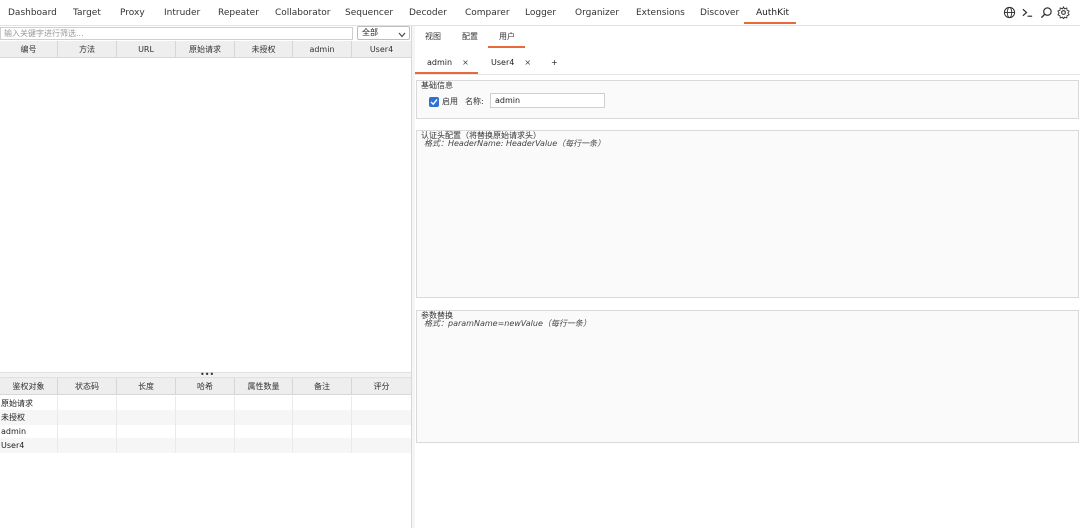  I want to click on row-label: 未授权, so click(29, 417).